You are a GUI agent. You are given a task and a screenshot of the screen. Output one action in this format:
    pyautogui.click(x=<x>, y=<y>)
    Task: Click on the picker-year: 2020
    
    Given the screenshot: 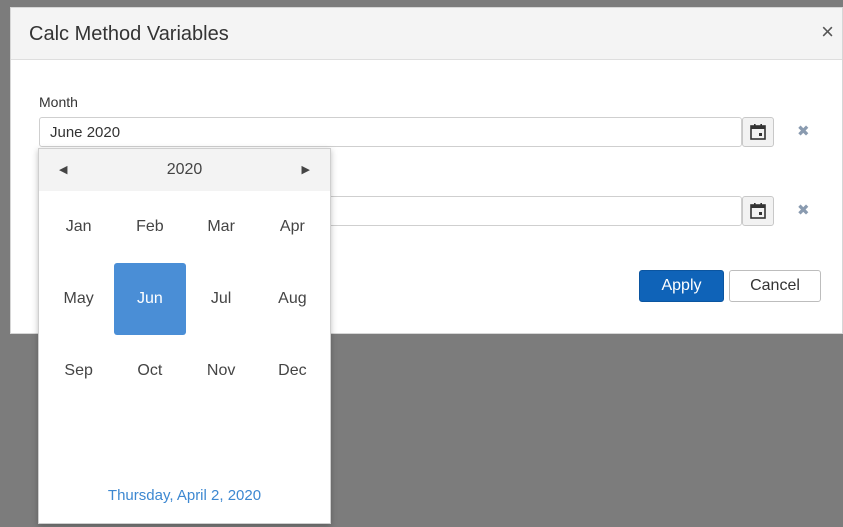 What is the action you would take?
    pyautogui.click(x=184, y=170)
    